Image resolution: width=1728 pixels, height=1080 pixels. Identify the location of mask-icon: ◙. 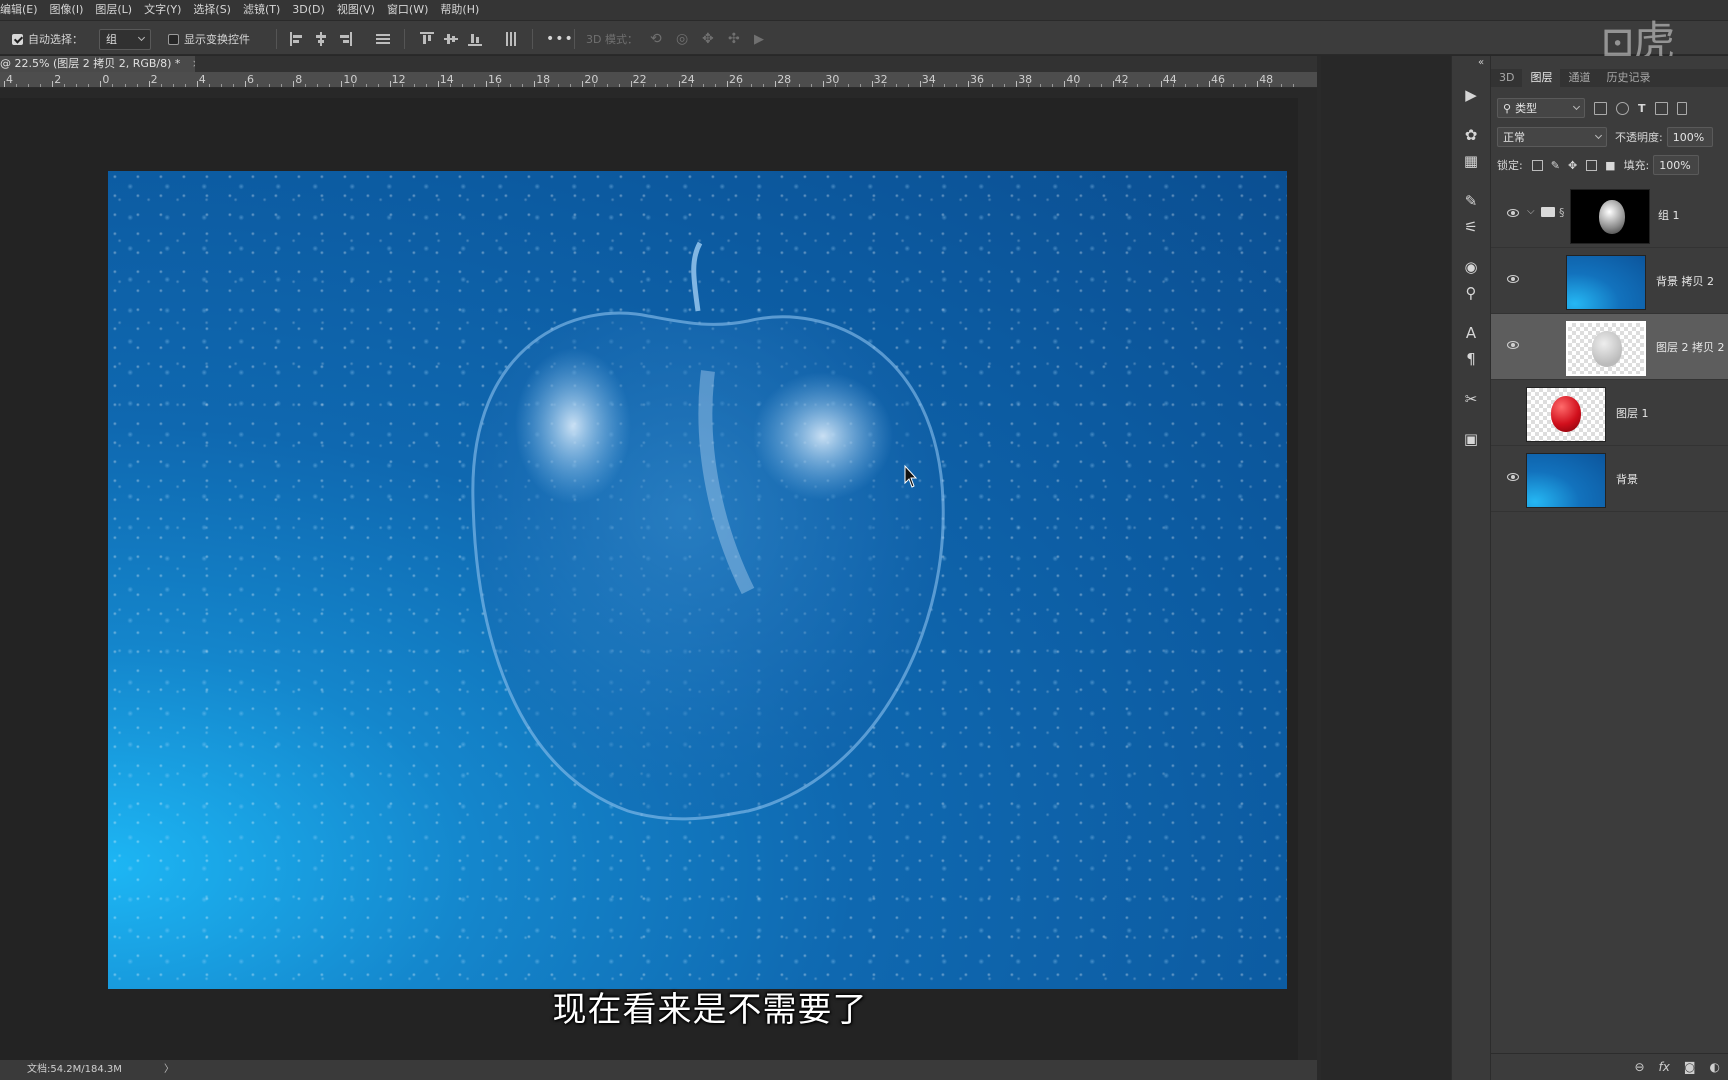
(1690, 1067).